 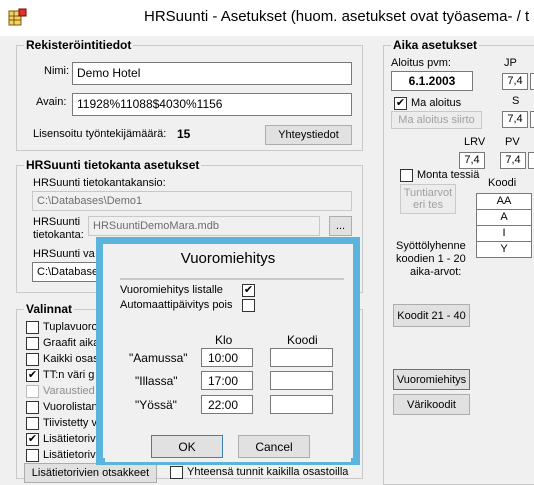 I want to click on licensed-count: 15, so click(x=184, y=134).